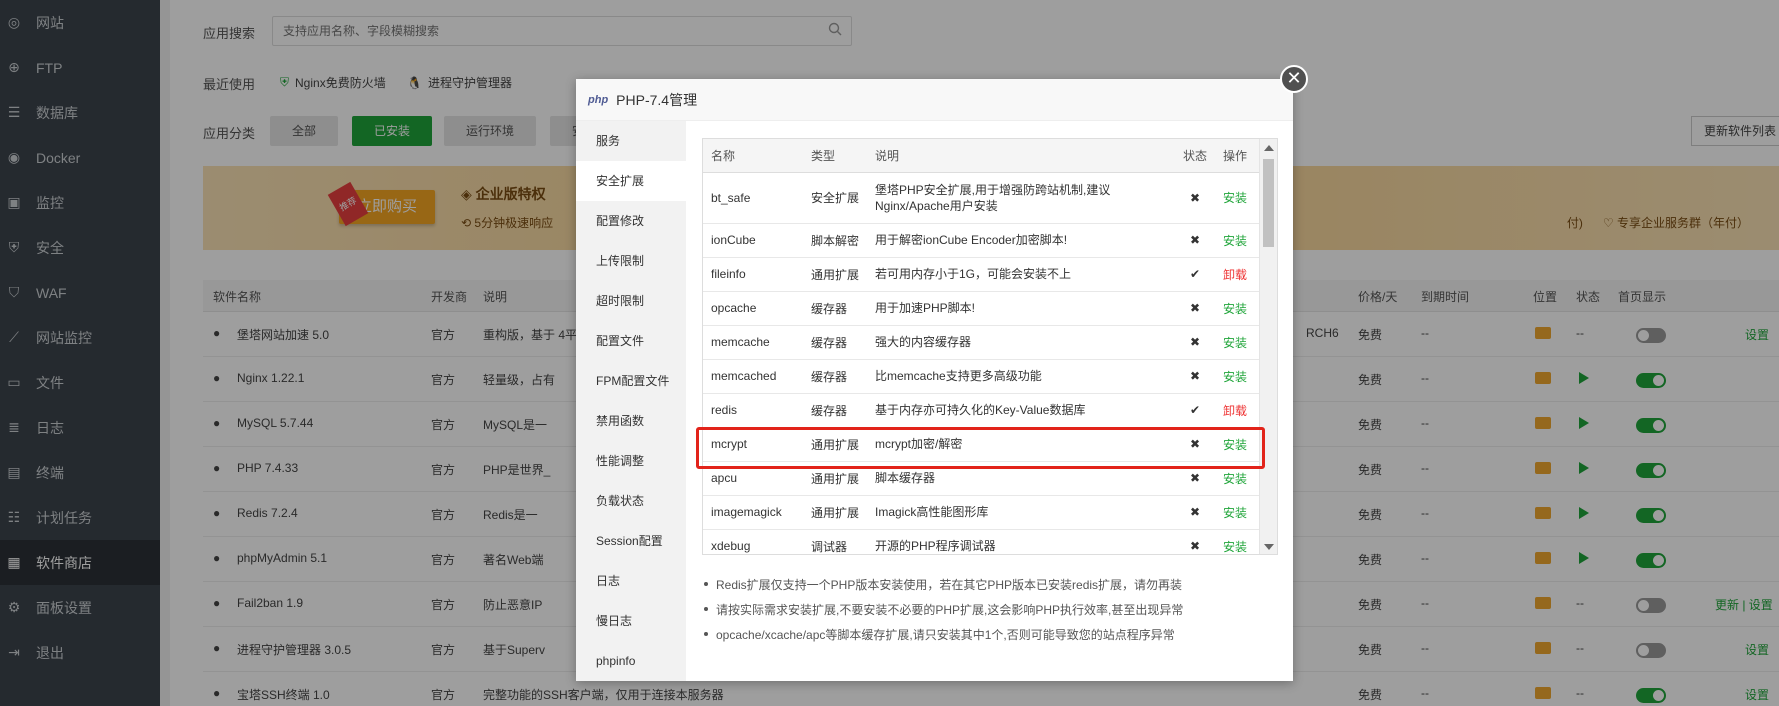 This screenshot has height=706, width=1779. I want to click on ext-type: 调试器, so click(835, 541).